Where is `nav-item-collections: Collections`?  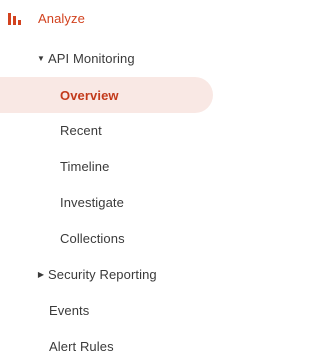 nav-item-collections: Collections is located at coordinates (109, 238).